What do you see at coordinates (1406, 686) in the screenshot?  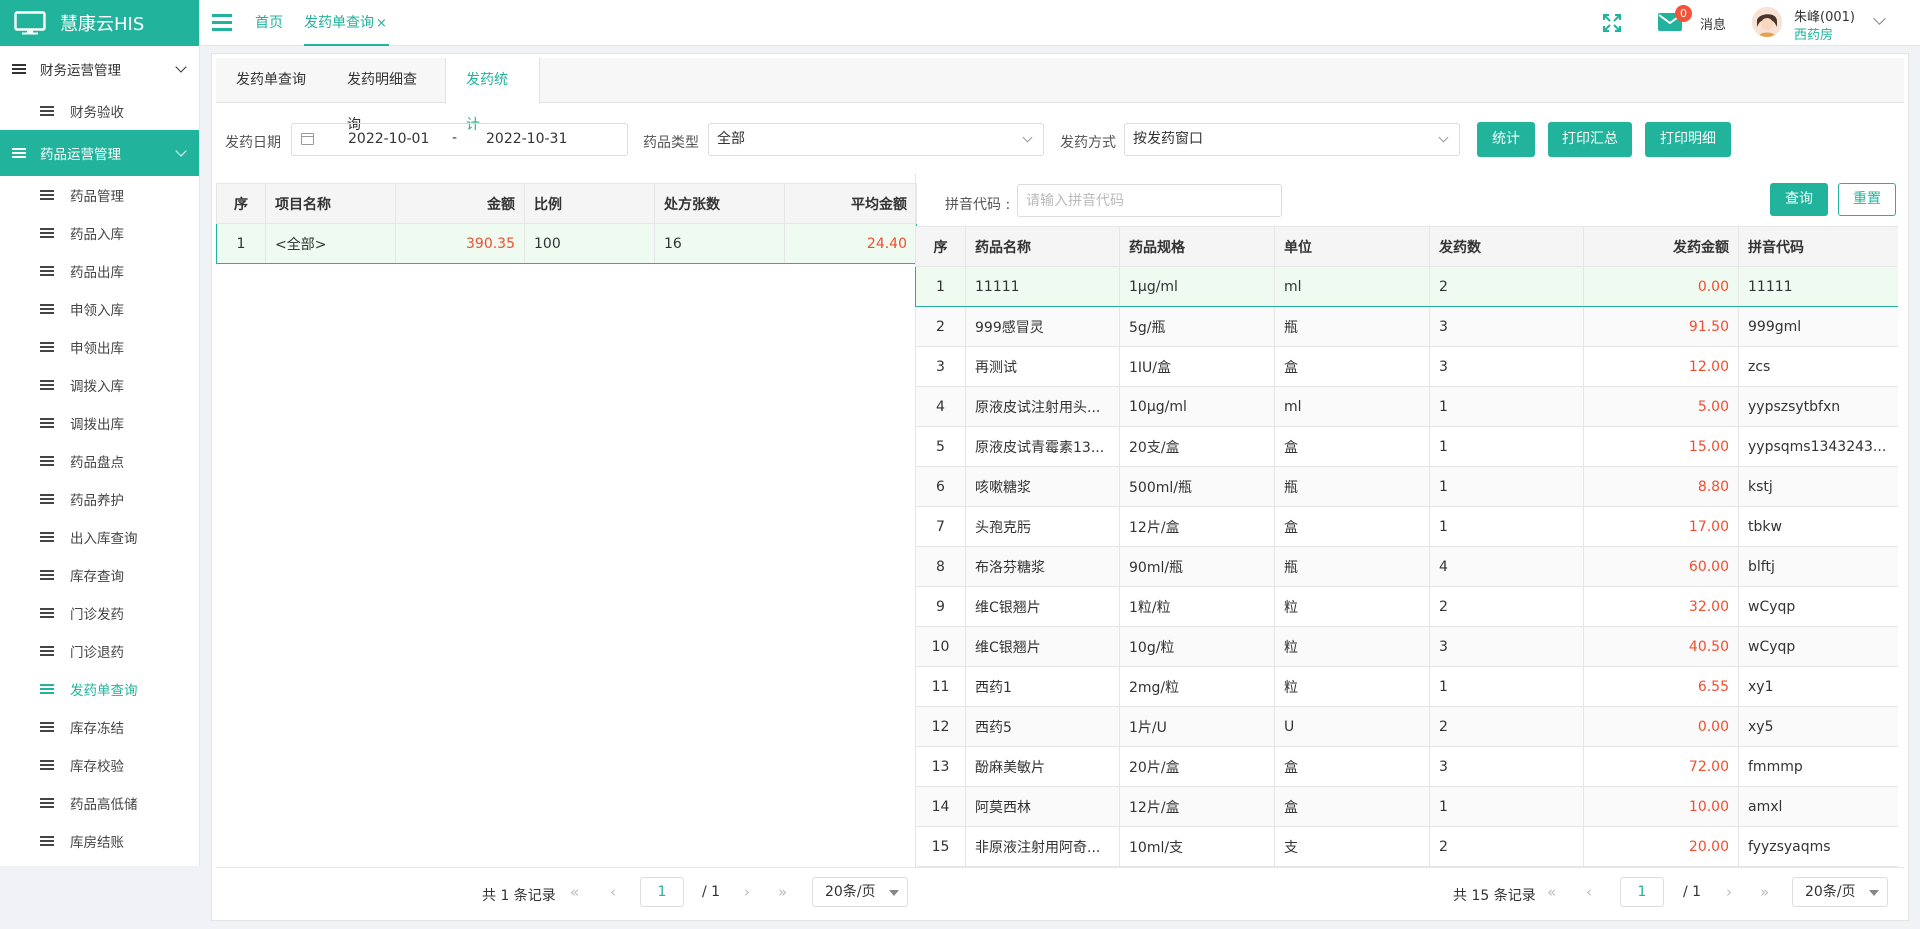 I see `detail-row: 11 西药1 2mg/粒粒 1 6.55 xy1` at bounding box center [1406, 686].